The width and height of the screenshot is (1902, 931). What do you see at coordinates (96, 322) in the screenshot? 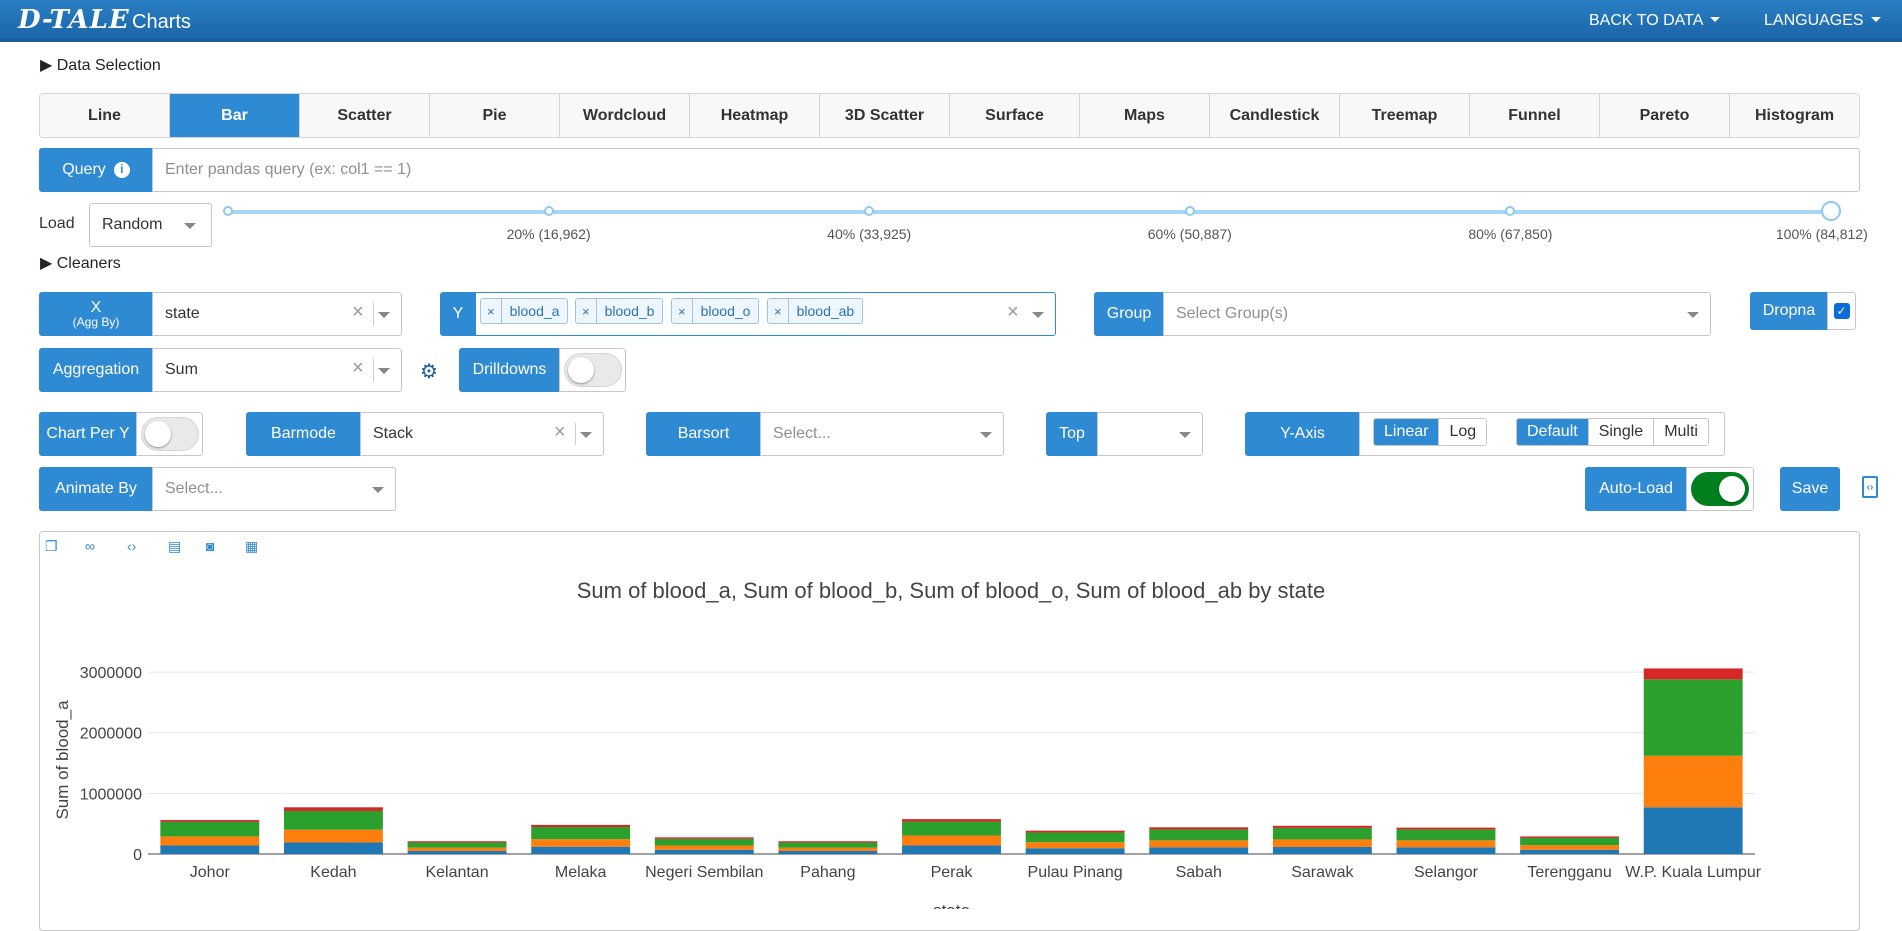
I see `x-sublabel: (Agg By)` at bounding box center [96, 322].